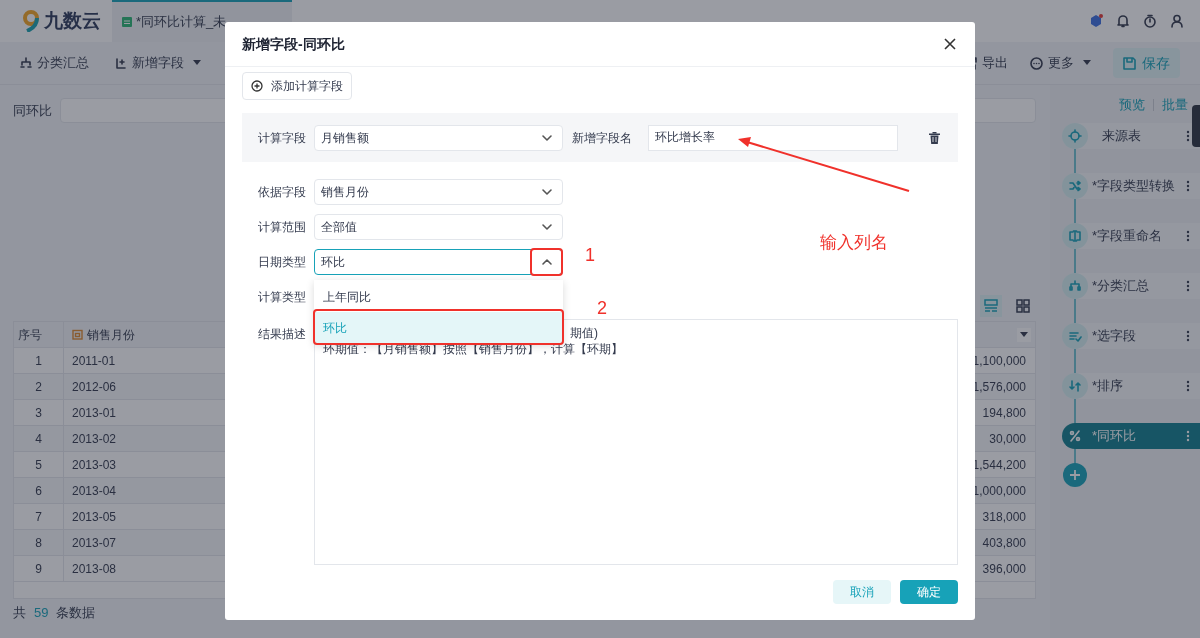 Image resolution: width=1200 pixels, height=638 pixels. Describe the element at coordinates (39, 464) in the screenshot. I see `table-cell: 5` at that location.